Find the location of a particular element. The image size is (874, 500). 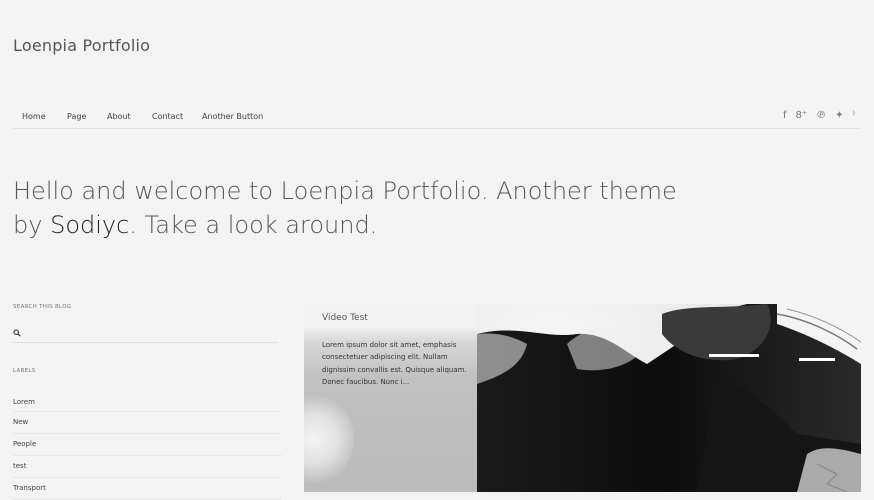

google-plus-icon: 8⁺ is located at coordinates (802, 115).